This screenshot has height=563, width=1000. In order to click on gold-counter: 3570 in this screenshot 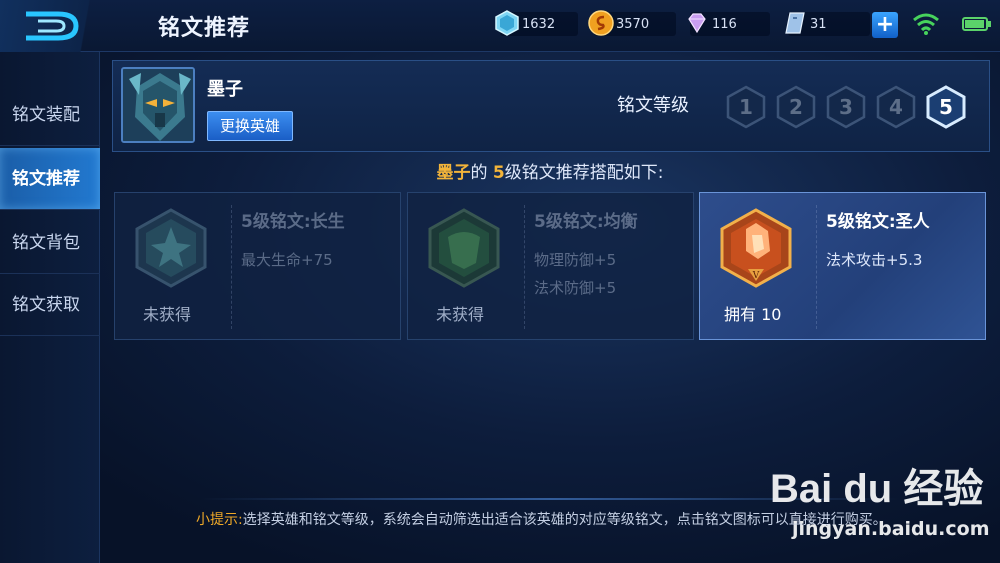, I will do `click(632, 23)`.